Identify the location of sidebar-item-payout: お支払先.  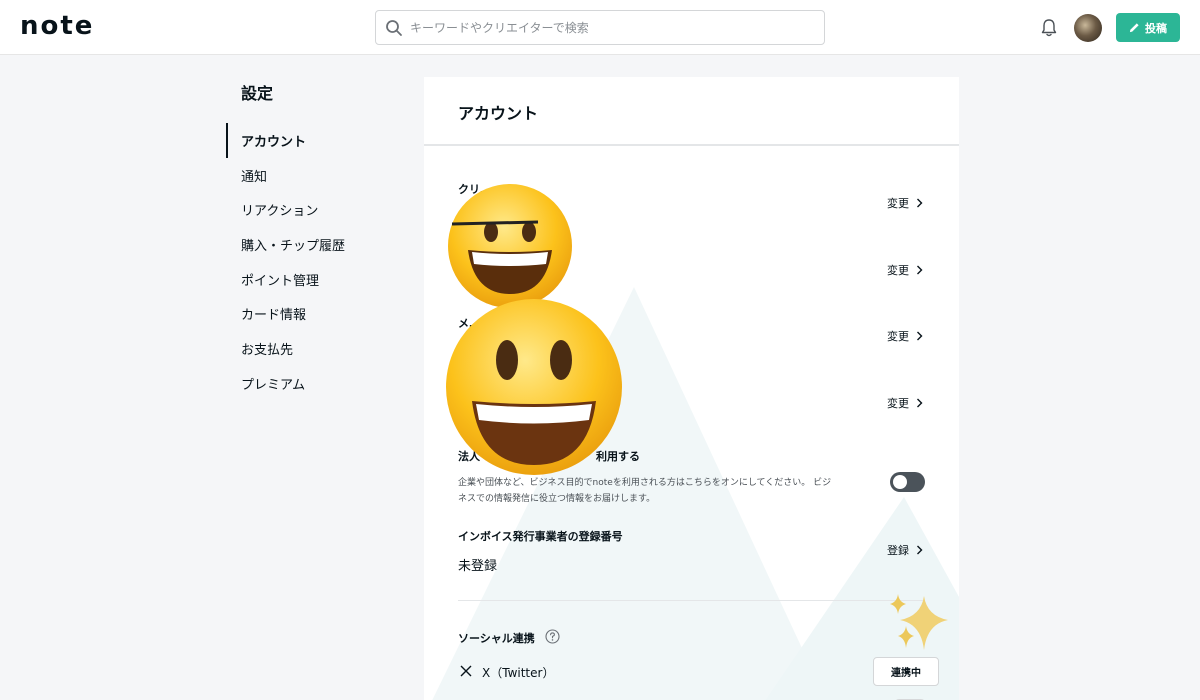
(316, 348).